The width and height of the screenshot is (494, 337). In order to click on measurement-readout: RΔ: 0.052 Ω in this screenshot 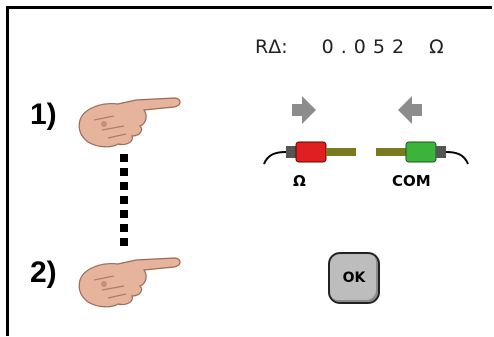, I will do `click(349, 47)`.